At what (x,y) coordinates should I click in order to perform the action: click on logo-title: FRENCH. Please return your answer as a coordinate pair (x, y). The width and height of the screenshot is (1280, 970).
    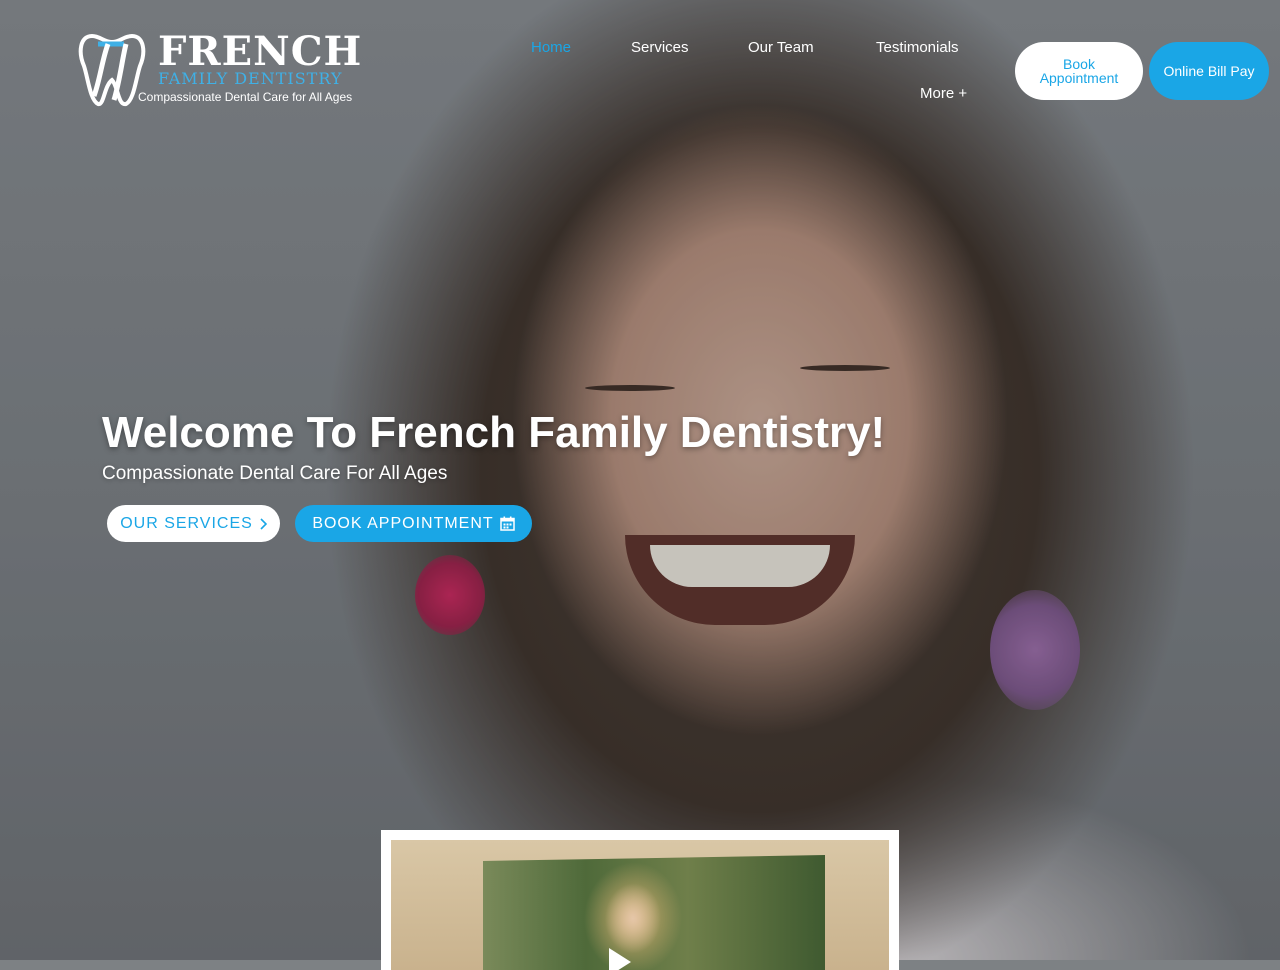
    Looking at the image, I should click on (260, 51).